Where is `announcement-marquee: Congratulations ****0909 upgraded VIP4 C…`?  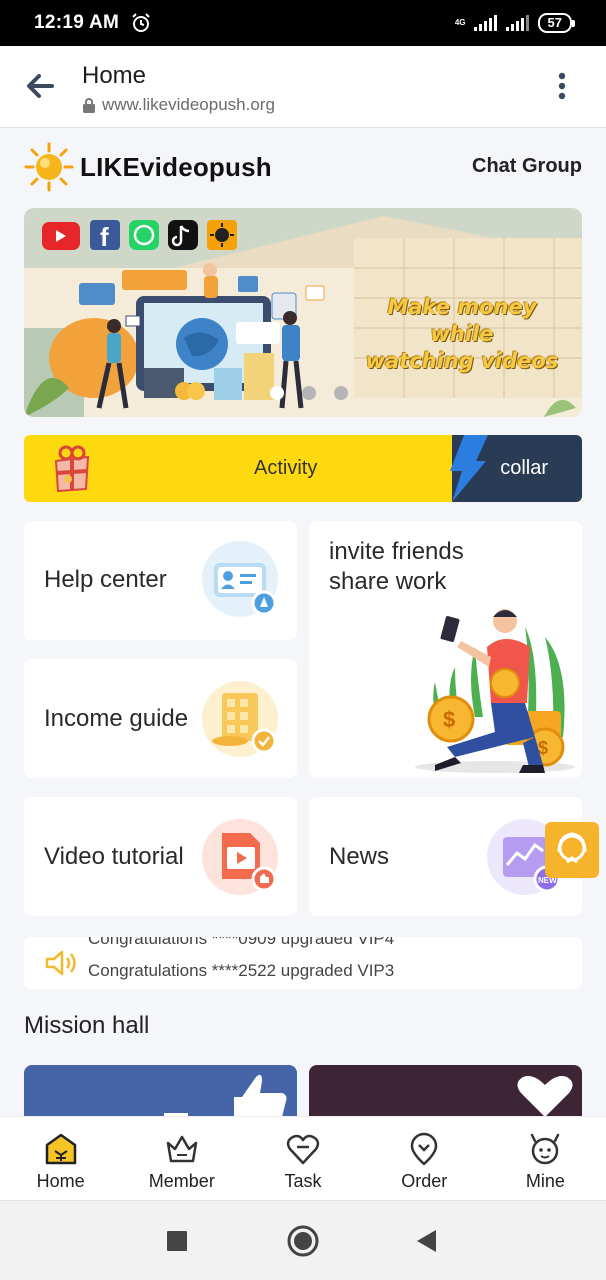 announcement-marquee: Congratulations ****0909 upgraded VIP4 C… is located at coordinates (303, 963).